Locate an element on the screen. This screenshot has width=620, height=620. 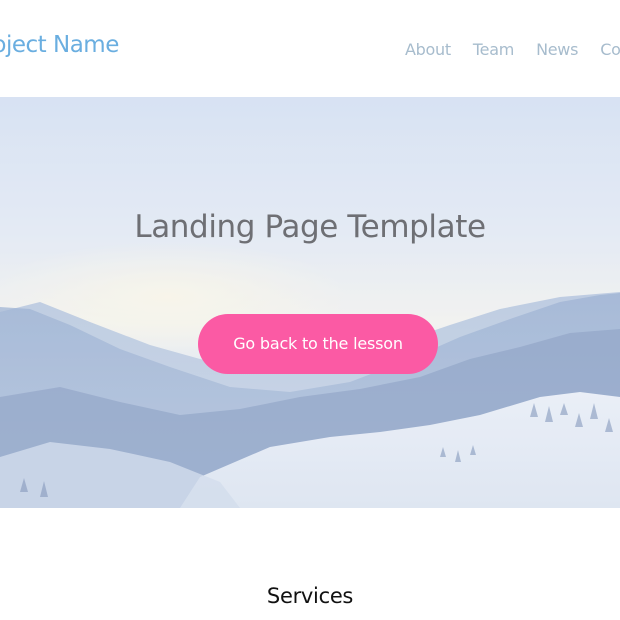
services-heading: Services is located at coordinates (310, 596).